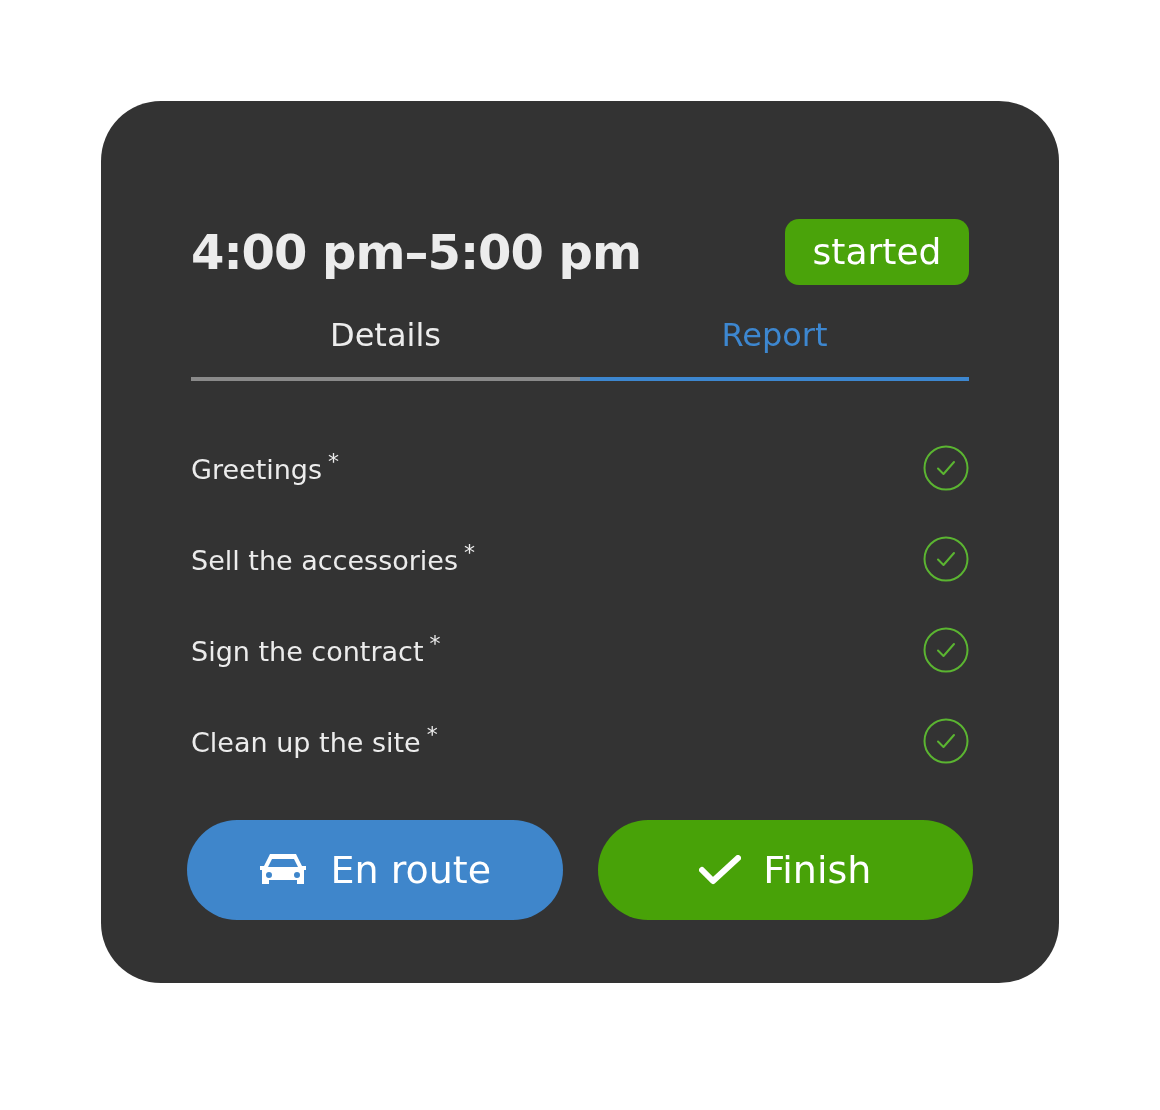 The height and width of the screenshot is (1110, 1160). Describe the element at coordinates (375, 870) in the screenshot. I see `en-route-button: En route` at that location.